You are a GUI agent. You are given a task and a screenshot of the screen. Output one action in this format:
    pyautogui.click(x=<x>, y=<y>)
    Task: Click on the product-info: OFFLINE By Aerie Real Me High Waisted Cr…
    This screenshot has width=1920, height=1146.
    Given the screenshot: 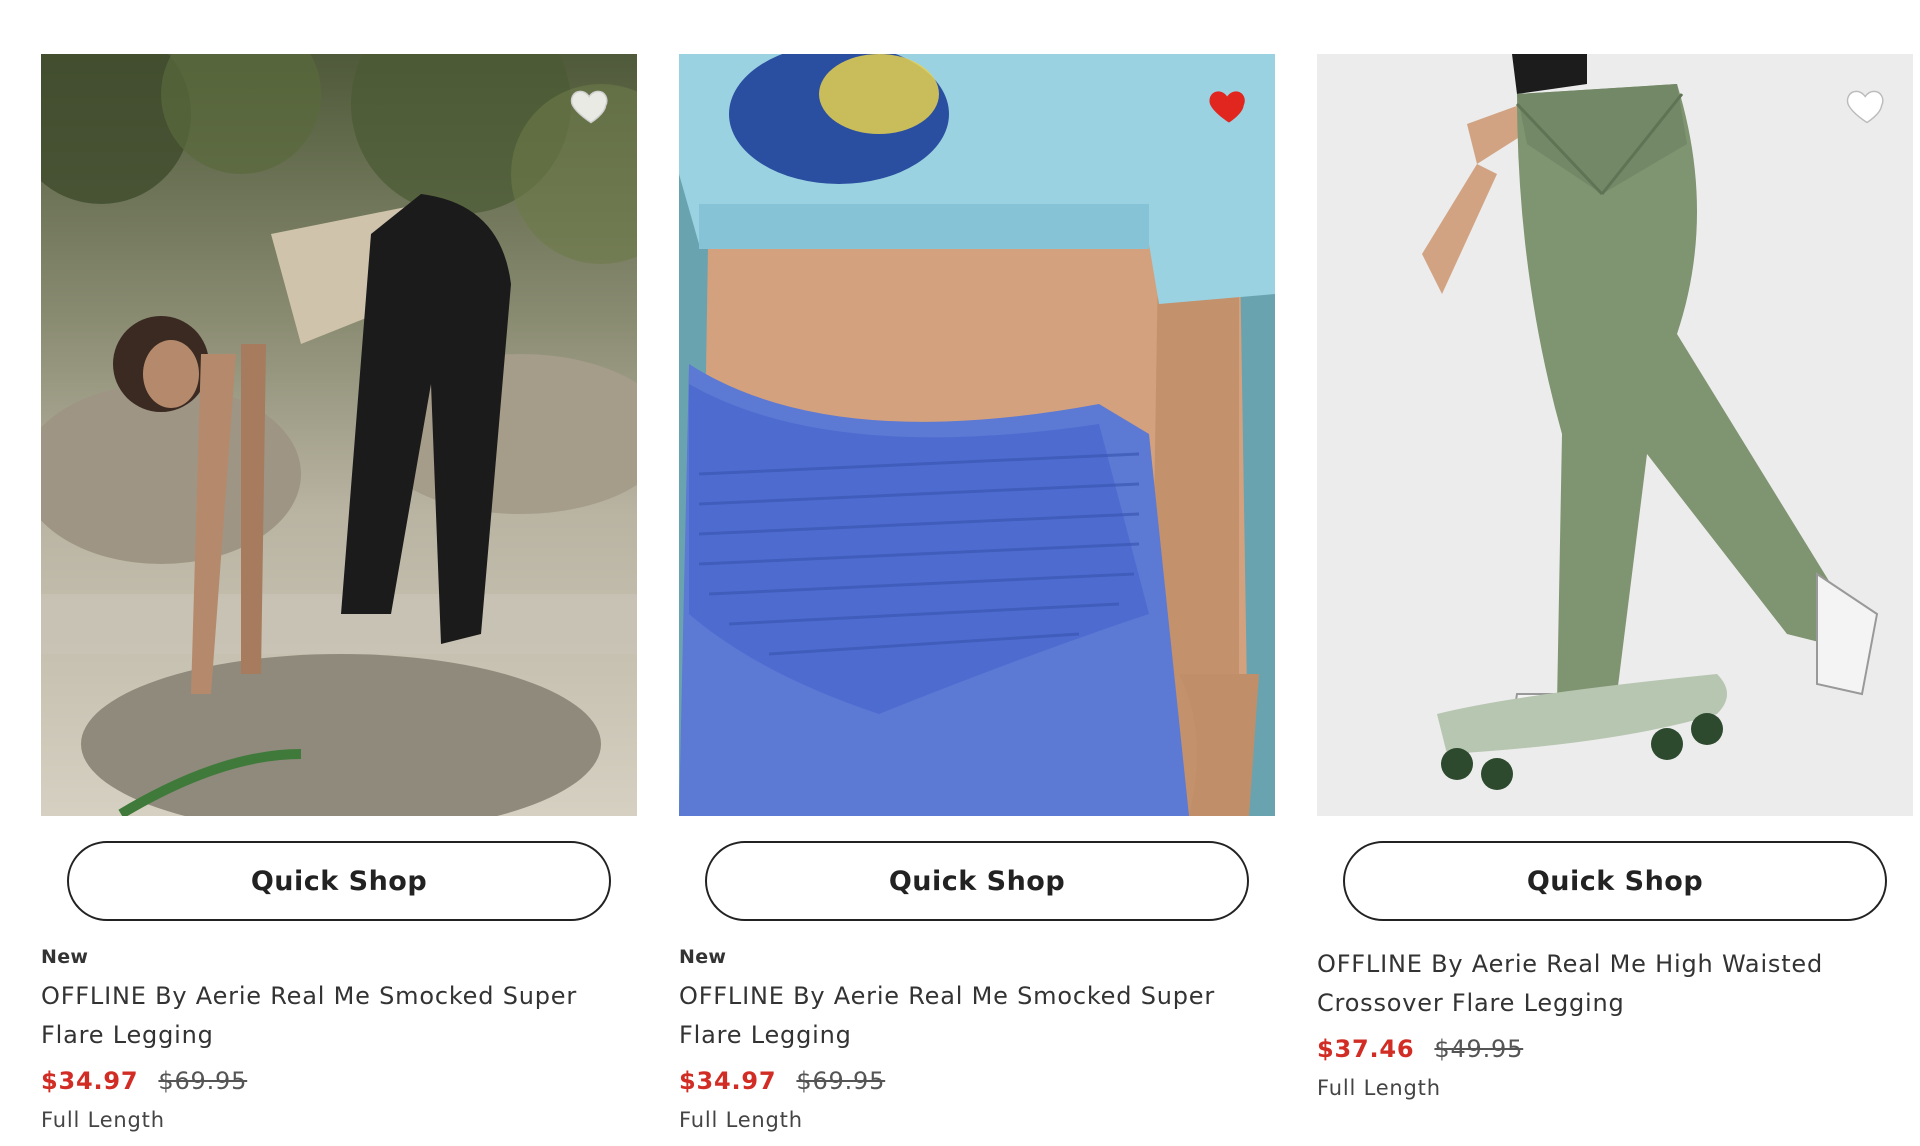 What is the action you would take?
    pyautogui.click(x=1615, y=1024)
    